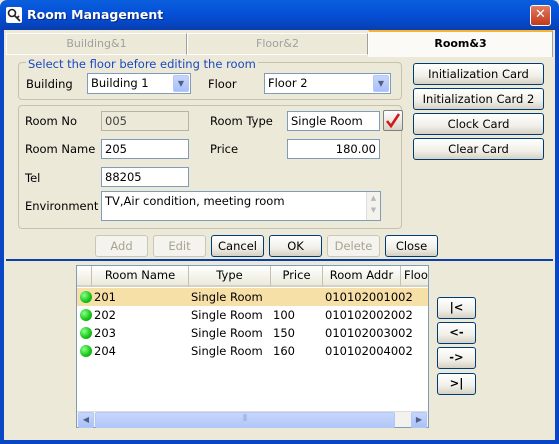 The image size is (559, 444). I want to click on table-row: 203 Single Room 150 010102003002, so click(252, 333).